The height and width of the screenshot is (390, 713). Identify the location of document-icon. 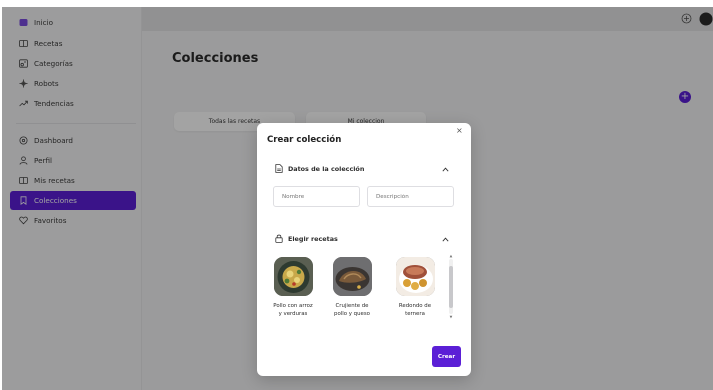
(278, 168).